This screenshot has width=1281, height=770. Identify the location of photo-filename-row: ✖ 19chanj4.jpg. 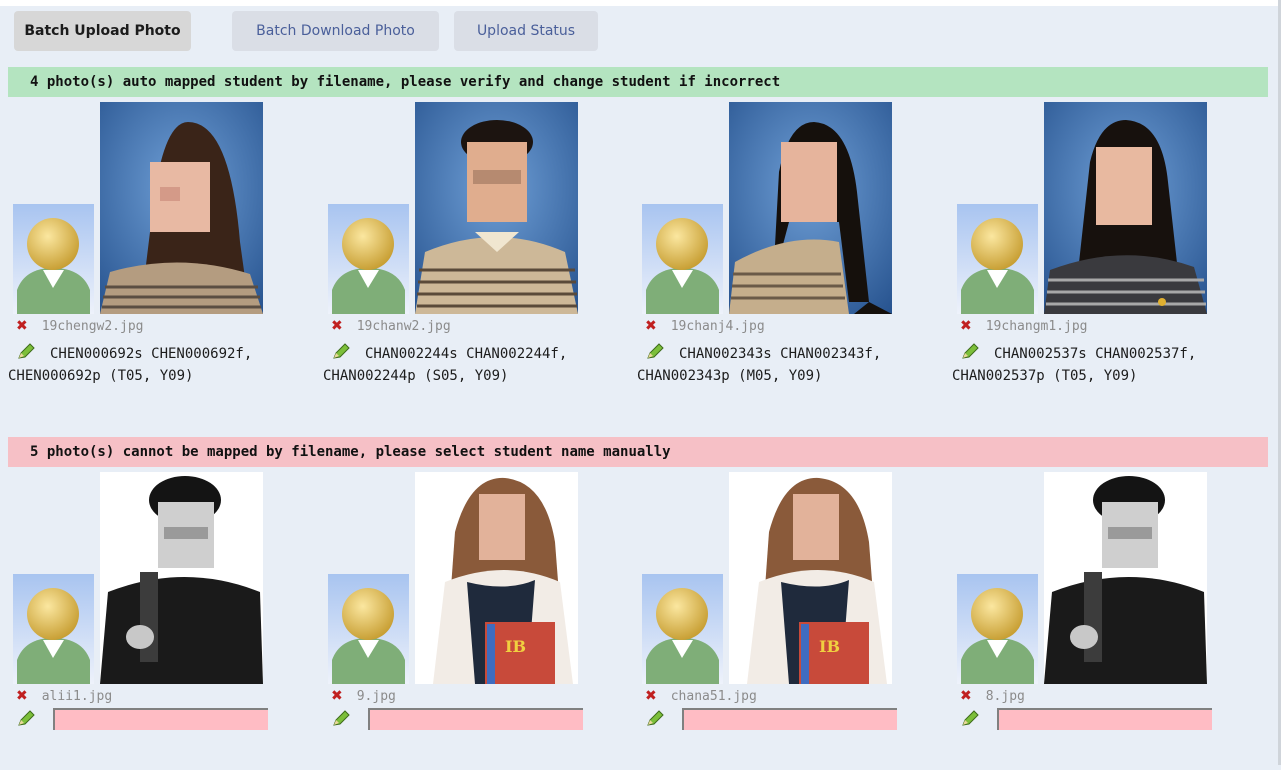
(705, 326).